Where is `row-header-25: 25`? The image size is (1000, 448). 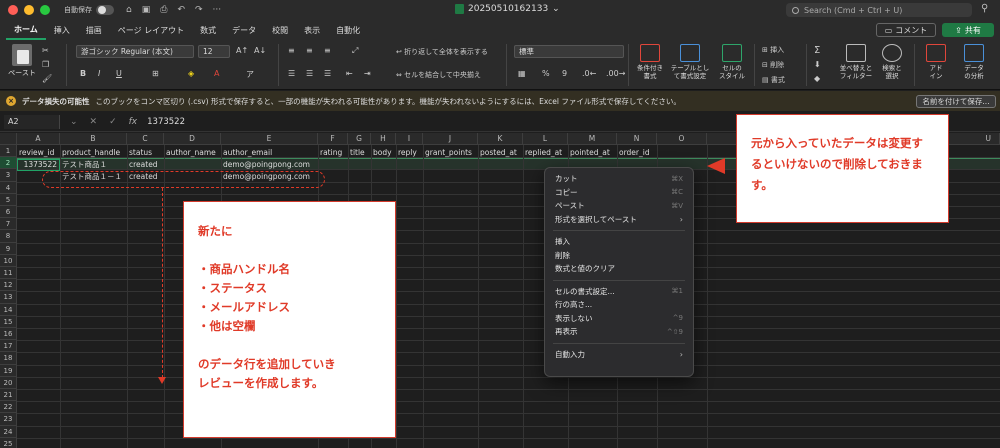 row-header-25: 25 is located at coordinates (8, 442).